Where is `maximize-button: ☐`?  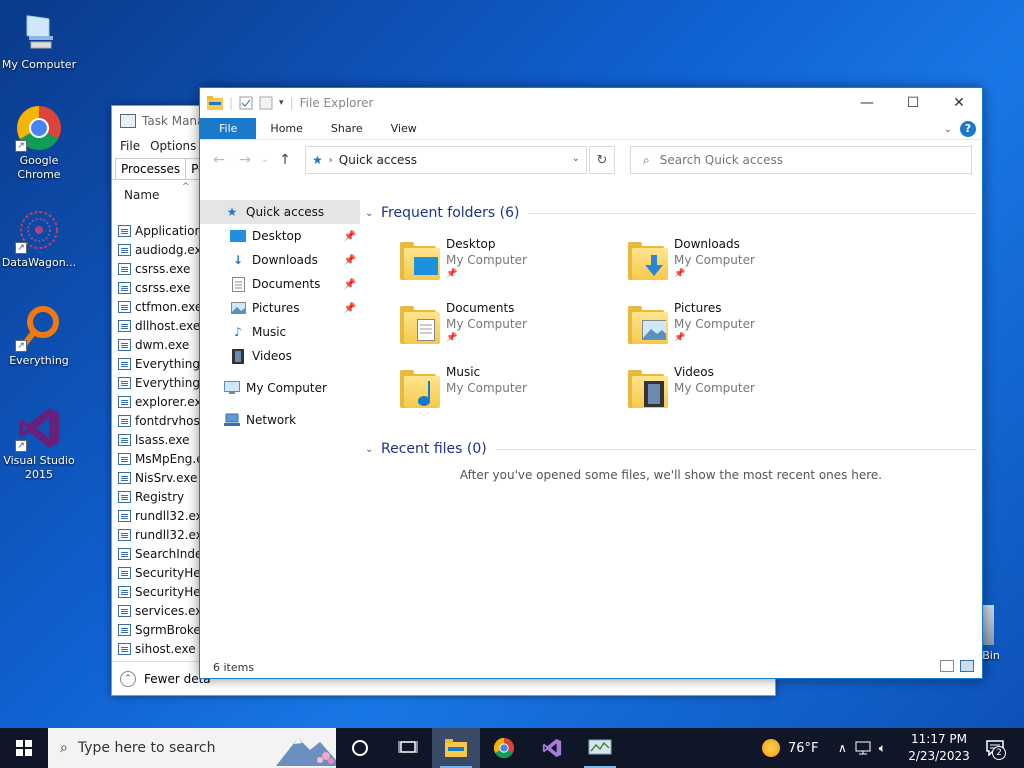
maximize-button: ☐ is located at coordinates (913, 103).